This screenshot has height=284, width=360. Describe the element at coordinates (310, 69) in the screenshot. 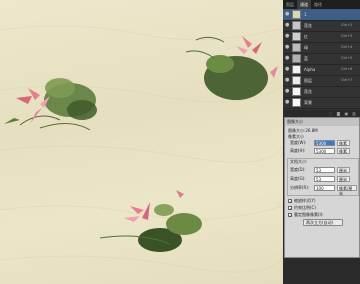

I see `layer-name: Alpha` at that location.